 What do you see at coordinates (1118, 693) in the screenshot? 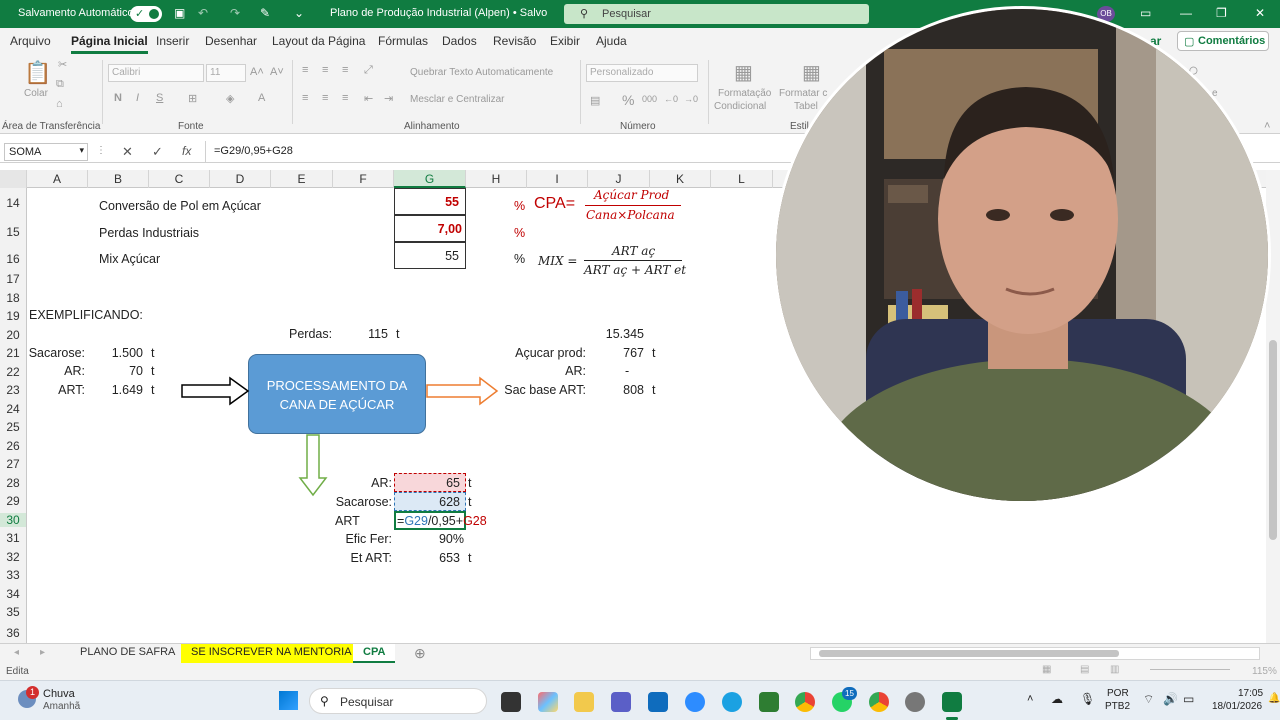
I see `language-1: POR` at bounding box center [1118, 693].